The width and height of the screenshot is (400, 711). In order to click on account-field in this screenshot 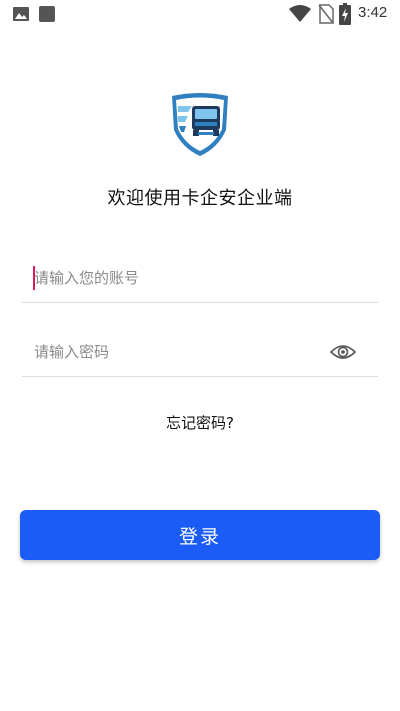, I will do `click(200, 279)`.